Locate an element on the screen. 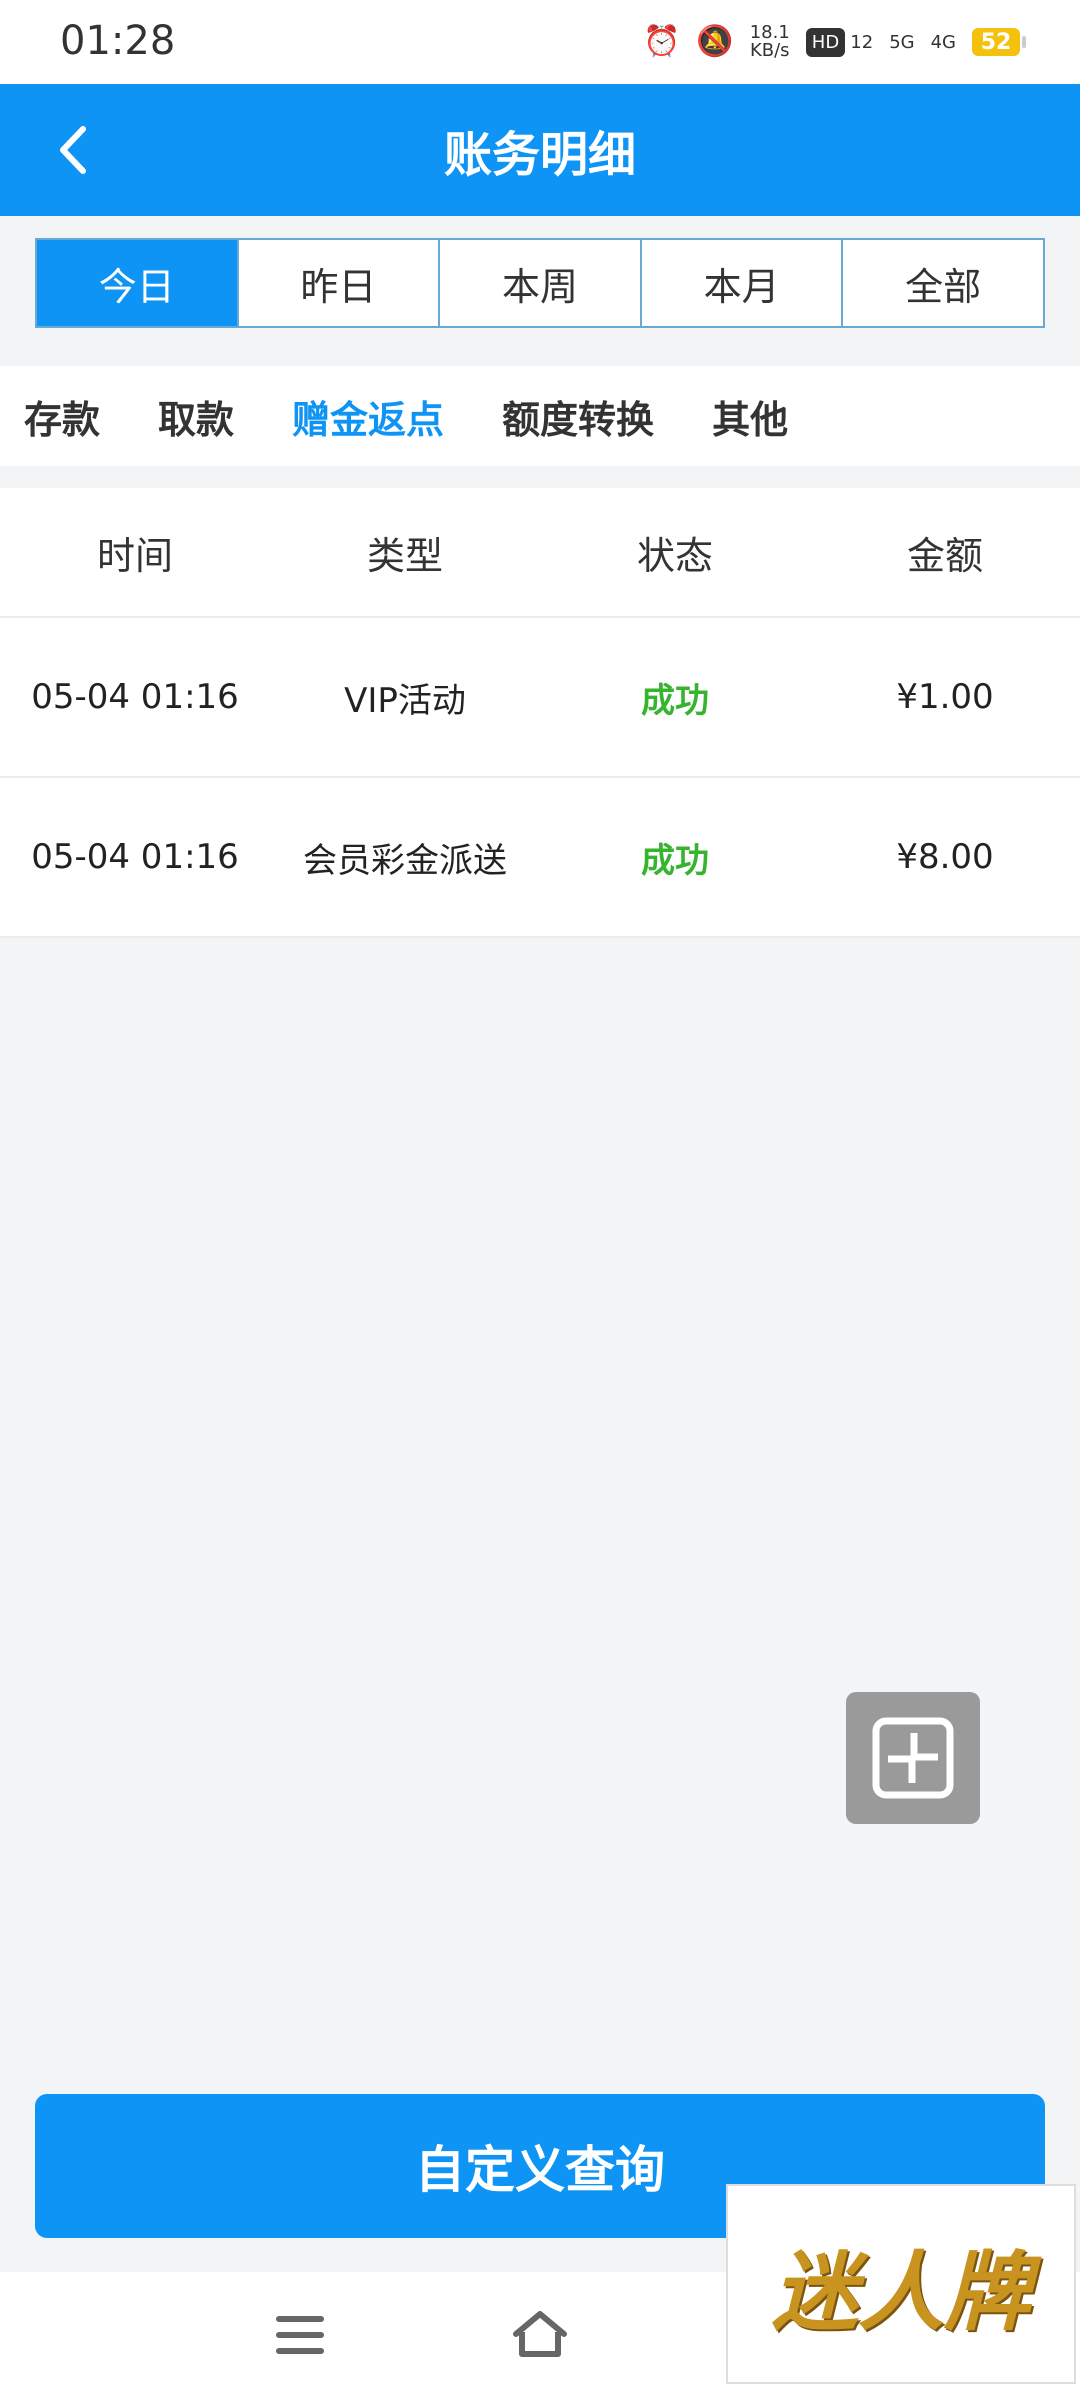 This screenshot has width=1080, height=2400. sim1-label: 1 is located at coordinates (856, 42).